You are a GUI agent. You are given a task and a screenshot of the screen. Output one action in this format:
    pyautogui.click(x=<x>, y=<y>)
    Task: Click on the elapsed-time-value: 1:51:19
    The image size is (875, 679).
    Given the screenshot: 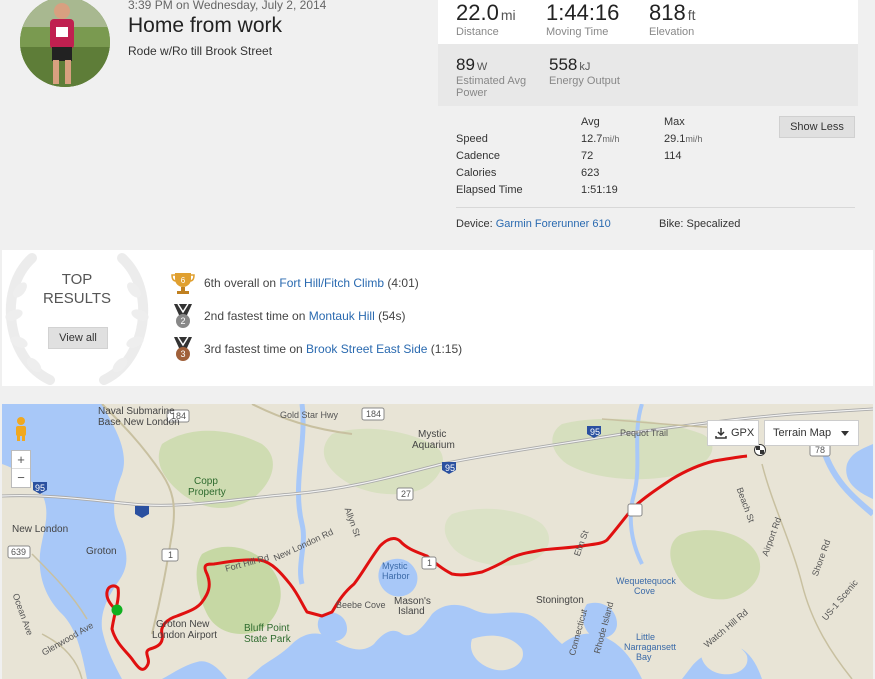 What is the action you would take?
    pyautogui.click(x=599, y=190)
    